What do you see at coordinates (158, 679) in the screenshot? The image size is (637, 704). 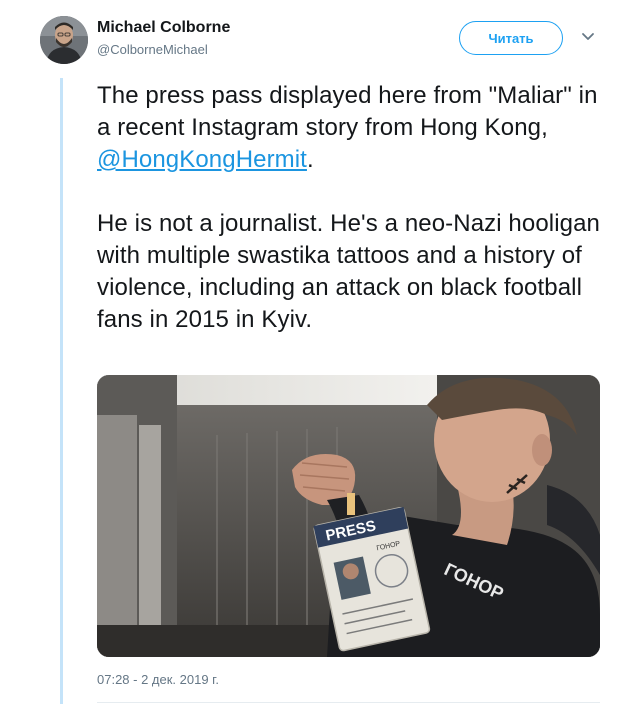 I see `tweet-timestamp: 07:28 - 2 дек. 2019 г.` at bounding box center [158, 679].